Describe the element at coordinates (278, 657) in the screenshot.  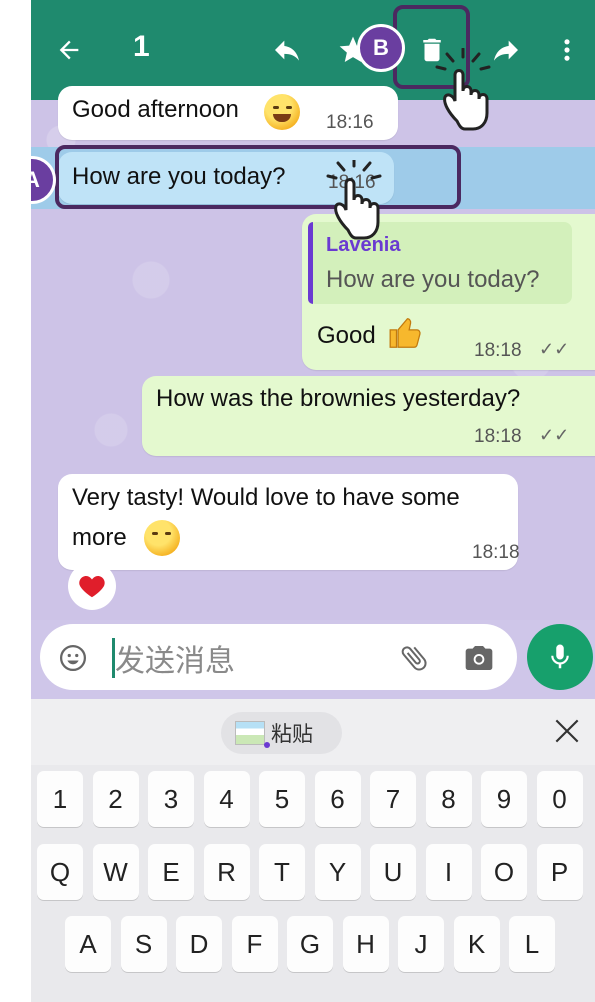
I see `message-composer: 发送消息` at that location.